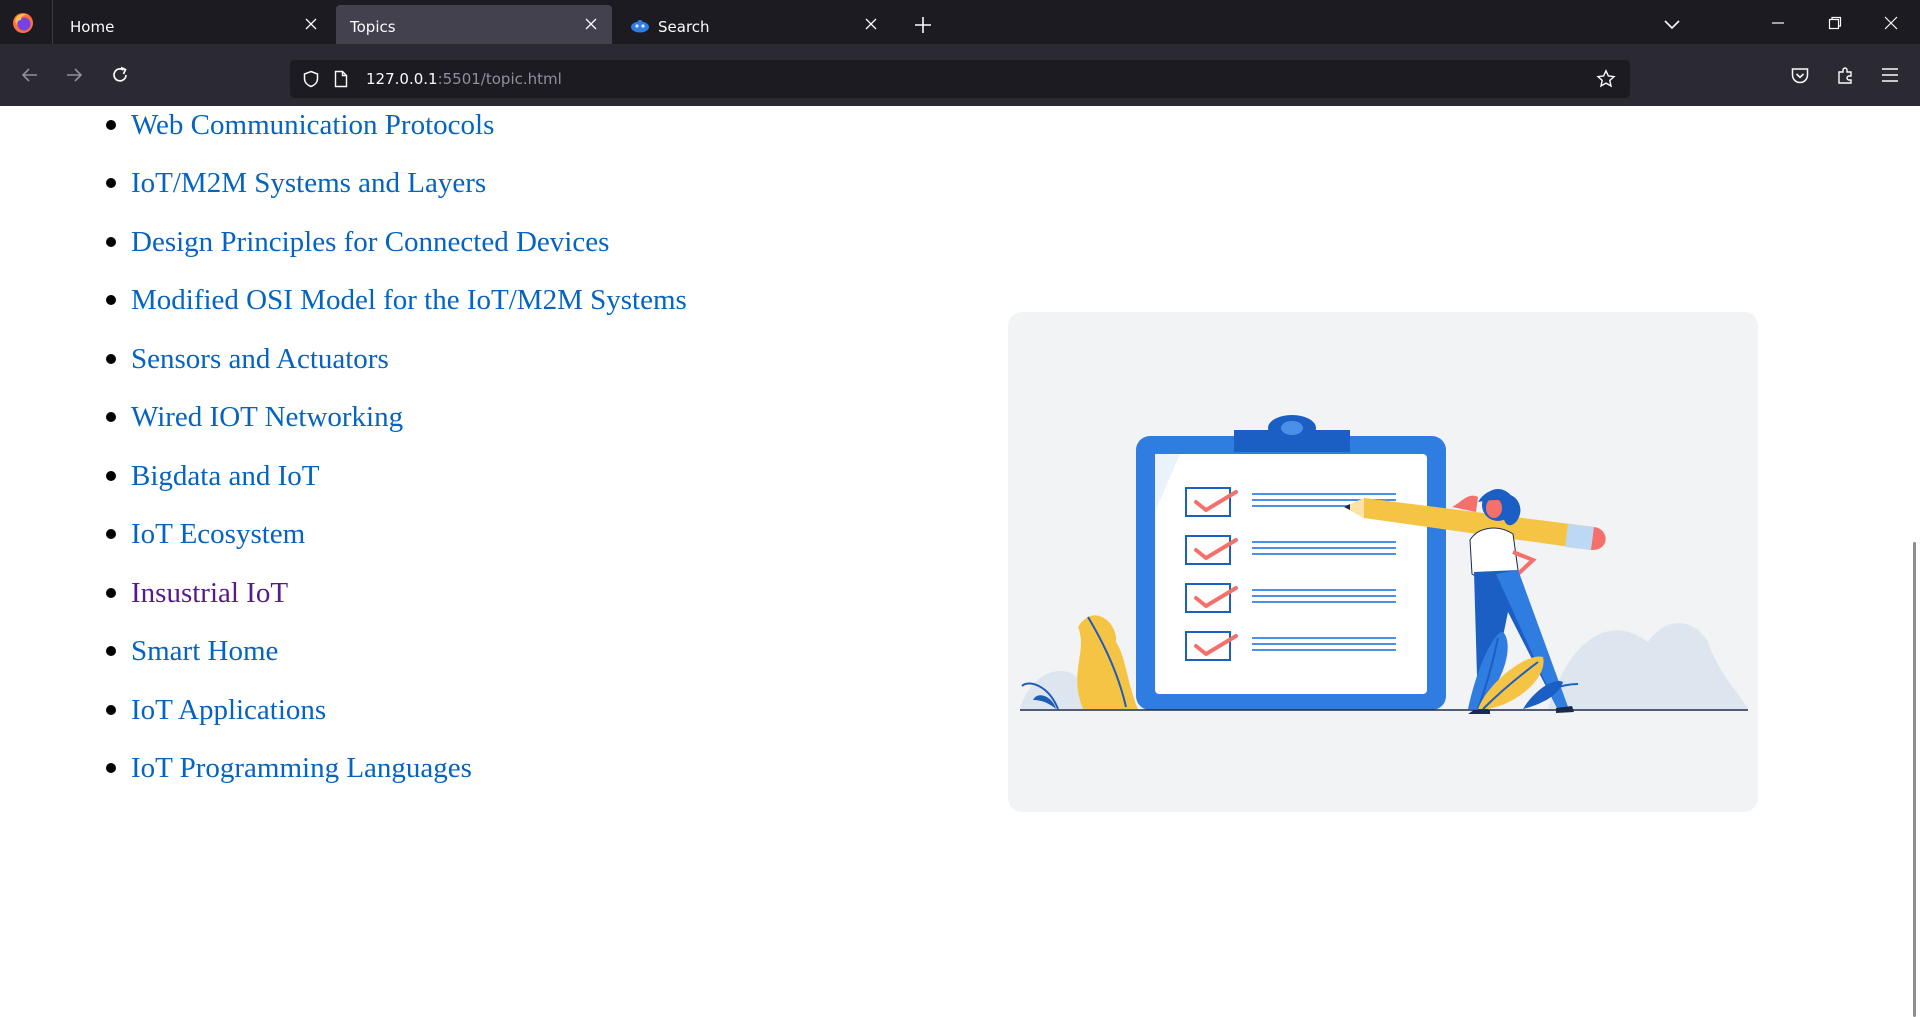 The image size is (1920, 1017). Describe the element at coordinates (204, 651) in the screenshot. I see `topic-link: Smart Home` at that location.